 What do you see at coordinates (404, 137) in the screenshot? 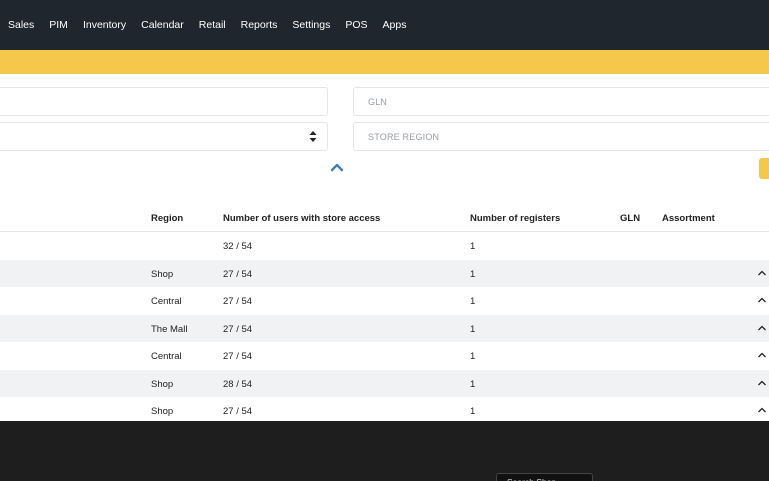
I see `store-region-placeholder: STORE REGION` at bounding box center [404, 137].